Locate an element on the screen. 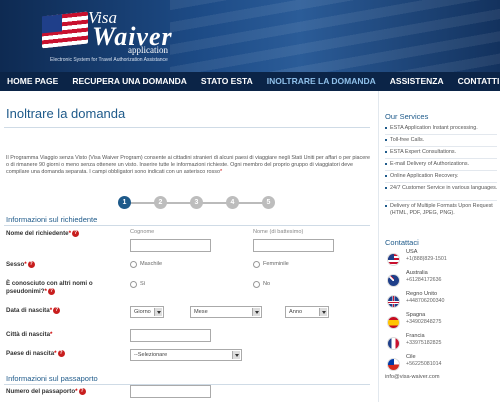 Image resolution: width=500 pixels, height=402 pixels. alias-yes-radio is located at coordinates (133, 284).